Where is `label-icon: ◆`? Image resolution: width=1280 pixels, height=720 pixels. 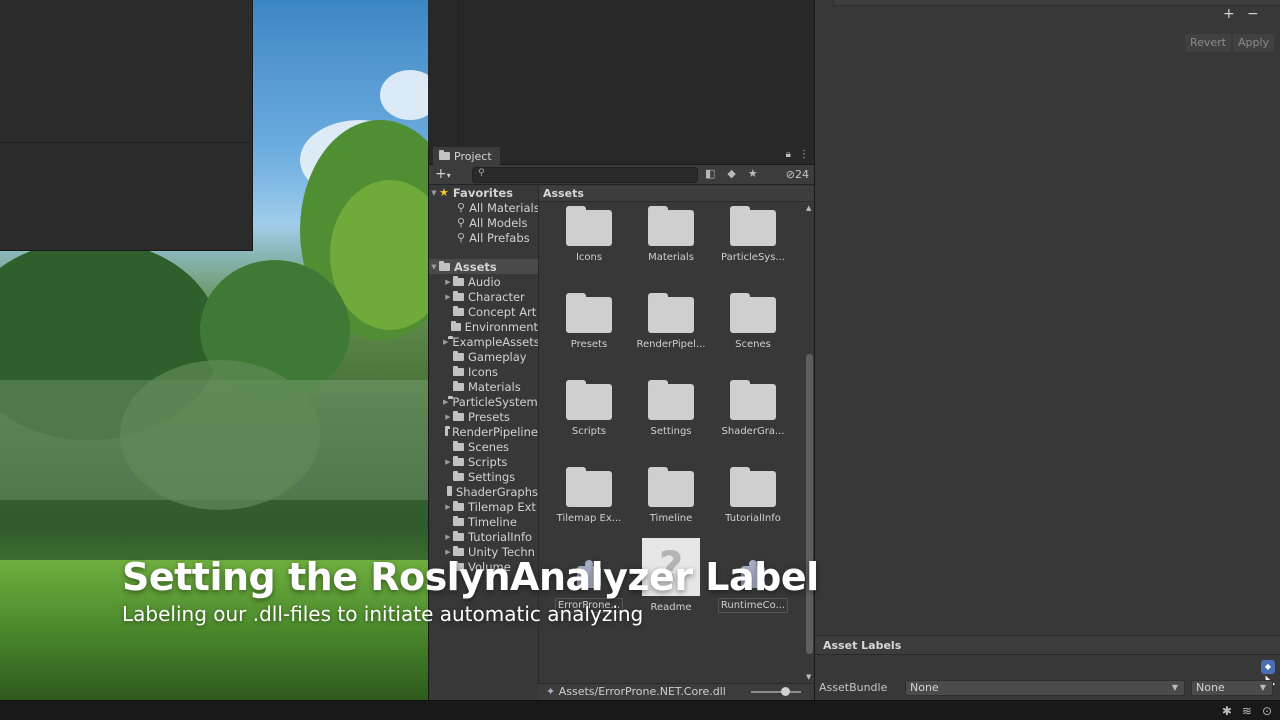 label-icon: ◆ is located at coordinates (731, 173).